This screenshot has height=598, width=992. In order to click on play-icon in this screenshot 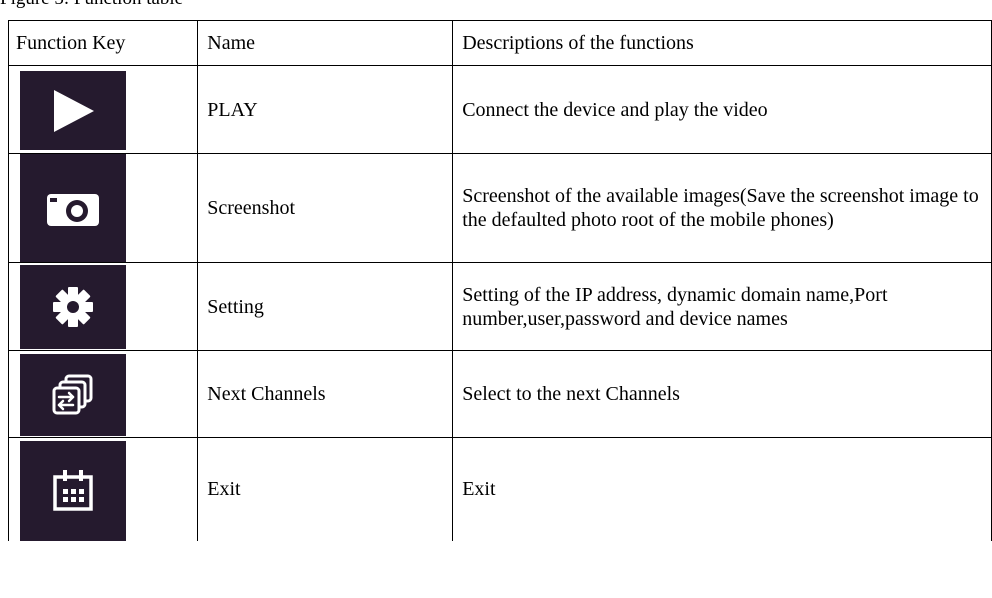, I will do `click(73, 110)`.